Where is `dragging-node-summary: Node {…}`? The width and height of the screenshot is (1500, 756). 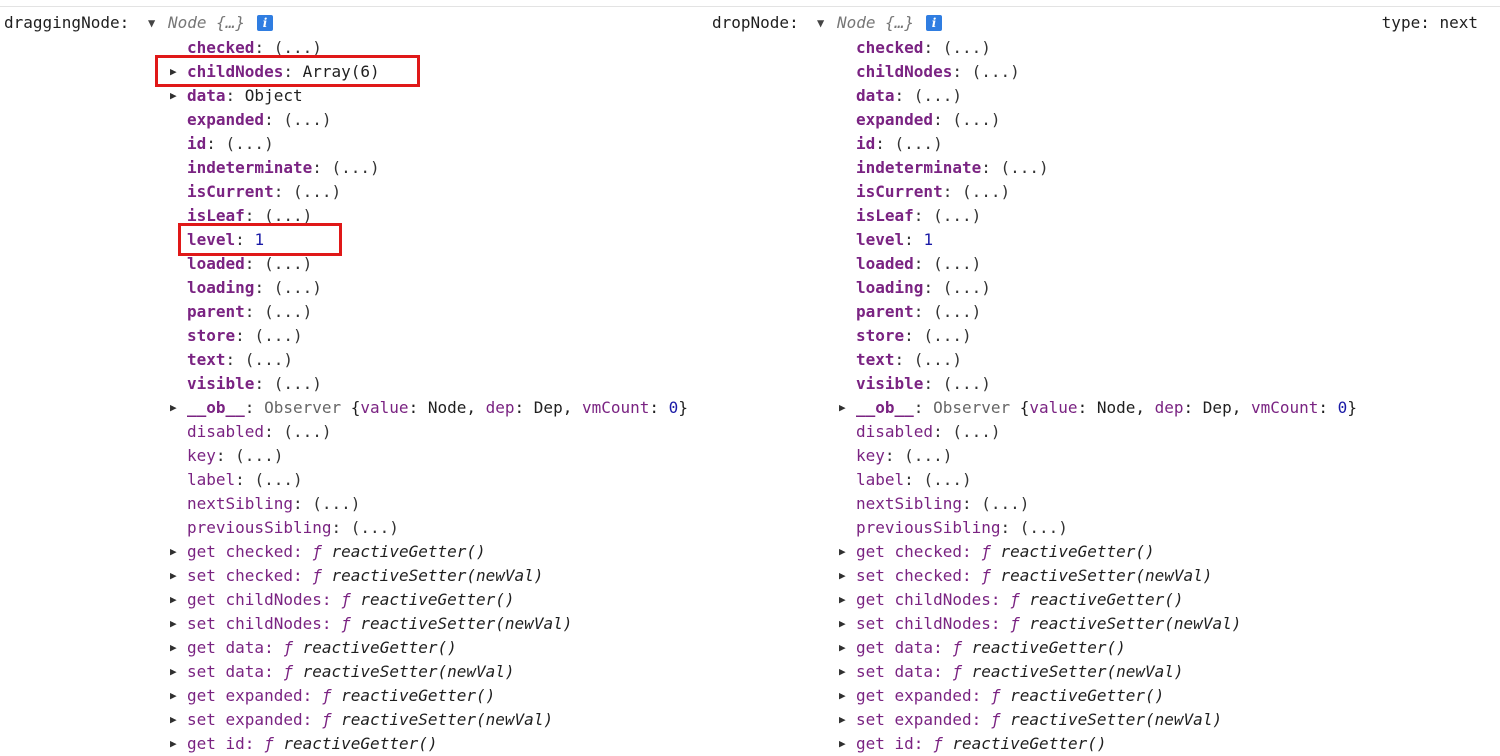 dragging-node-summary: Node {…} is located at coordinates (206, 23).